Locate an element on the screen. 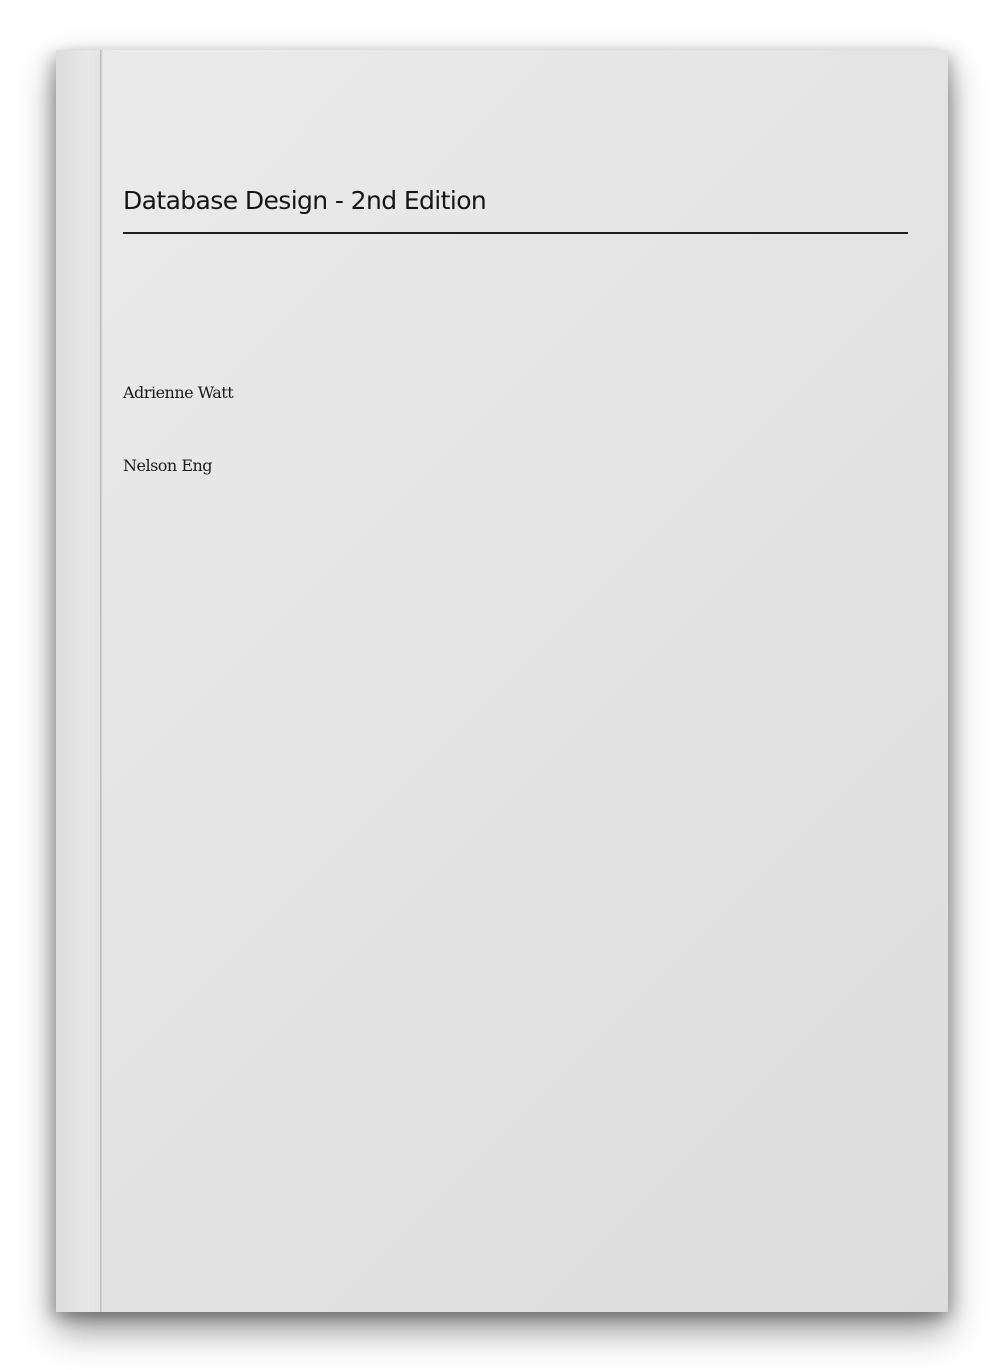  spine-crease is located at coordinates (101, 681).